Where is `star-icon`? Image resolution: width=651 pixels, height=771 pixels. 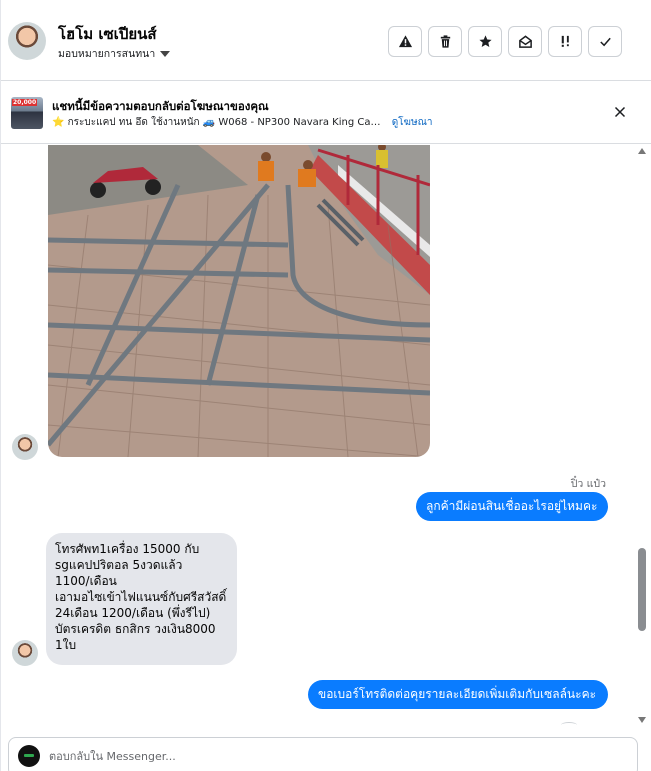 star-icon is located at coordinates (485, 41).